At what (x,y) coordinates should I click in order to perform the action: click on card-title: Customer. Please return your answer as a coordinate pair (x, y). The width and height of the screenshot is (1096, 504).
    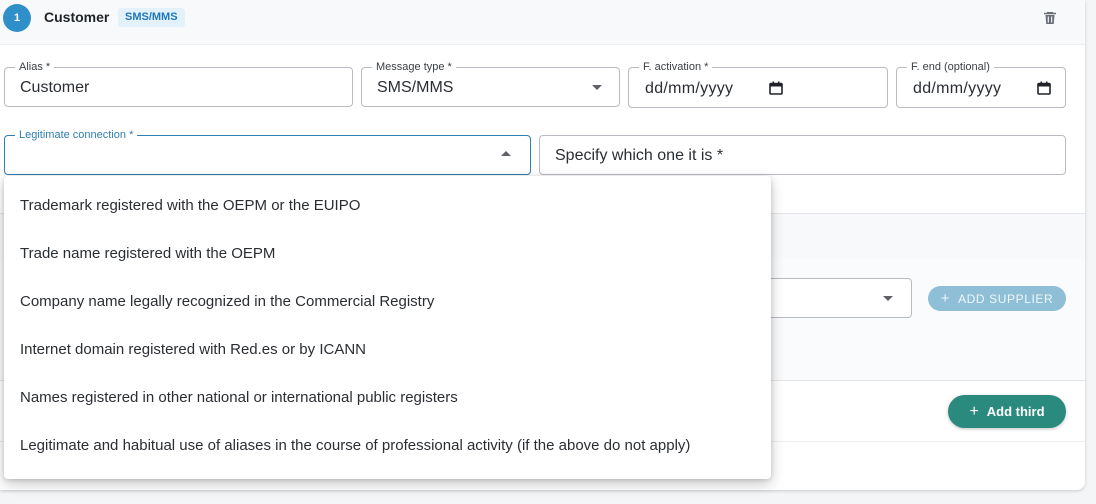
    Looking at the image, I should click on (77, 17).